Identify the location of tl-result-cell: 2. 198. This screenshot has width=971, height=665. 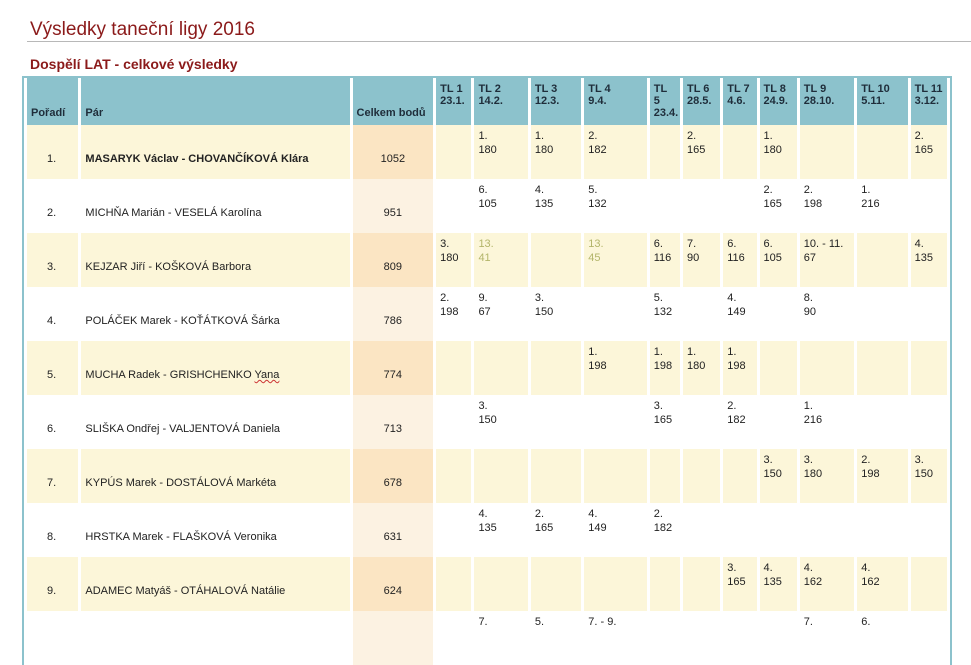
(882, 476).